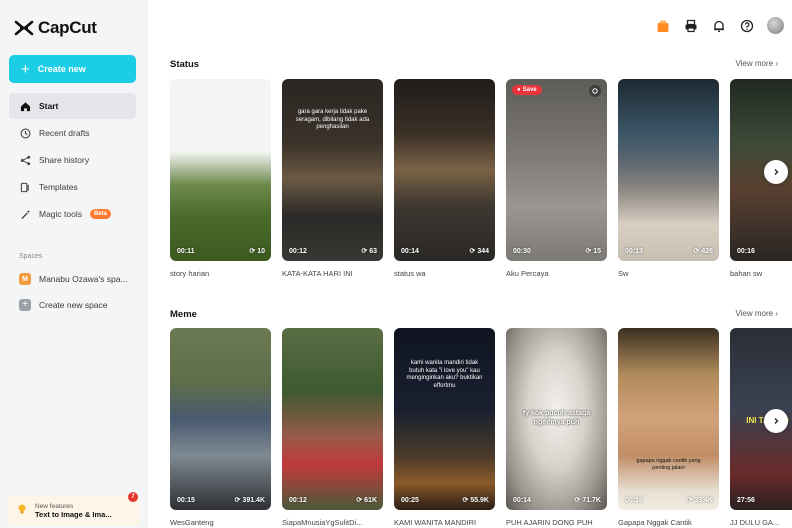 The height and width of the screenshot is (528, 792). Describe the element at coordinates (25, 106) in the screenshot. I see `home-icon` at that location.